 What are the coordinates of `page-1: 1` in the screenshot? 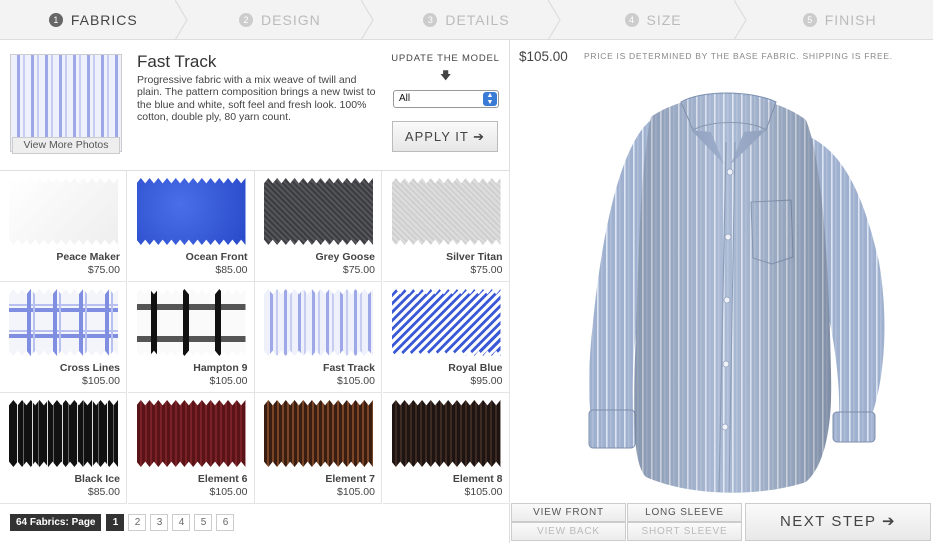 It's located at (115, 522).